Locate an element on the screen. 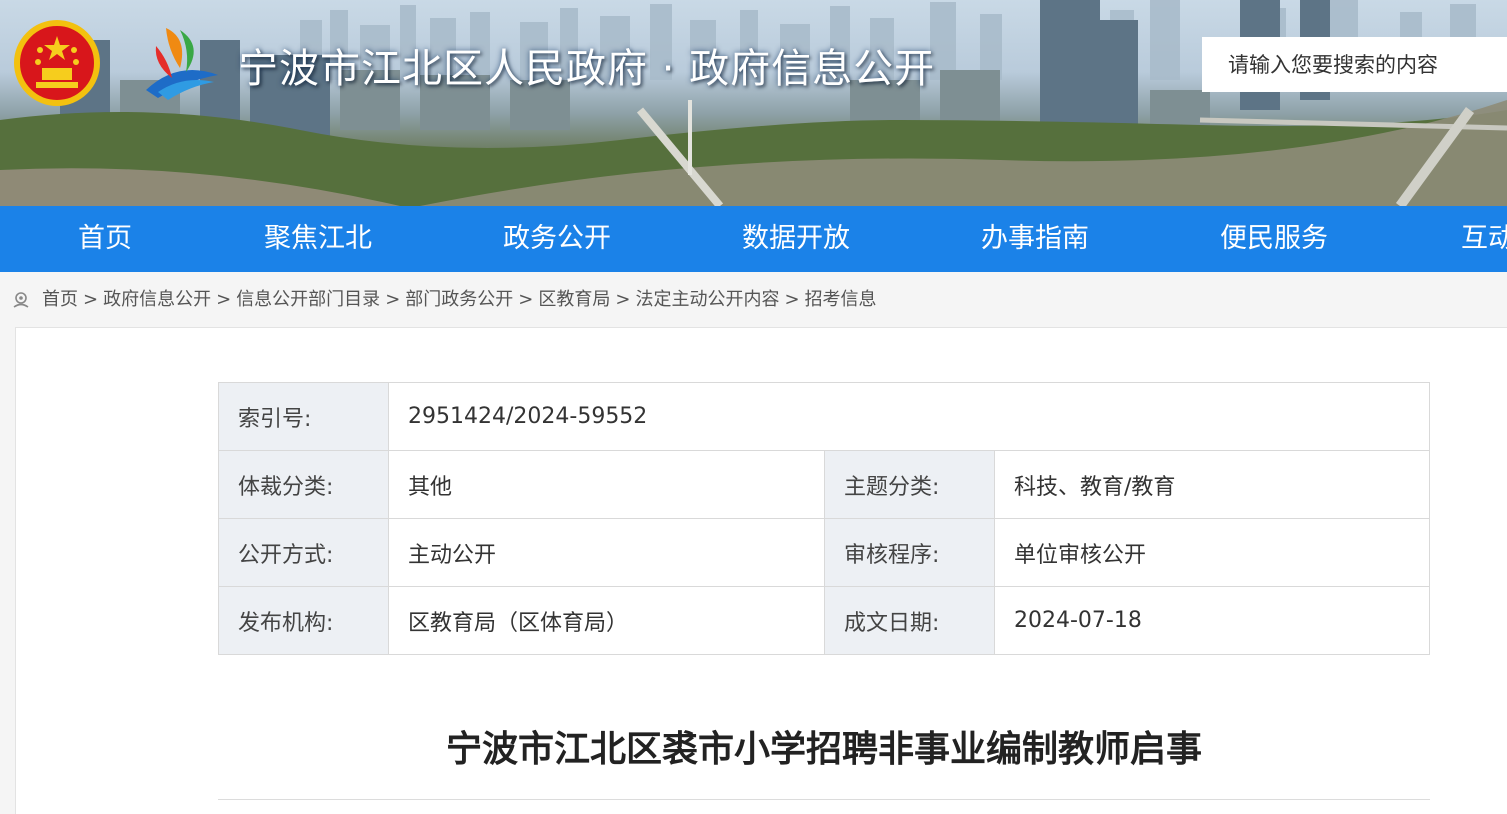  date-value: 2024-07-18 is located at coordinates (1212, 620).